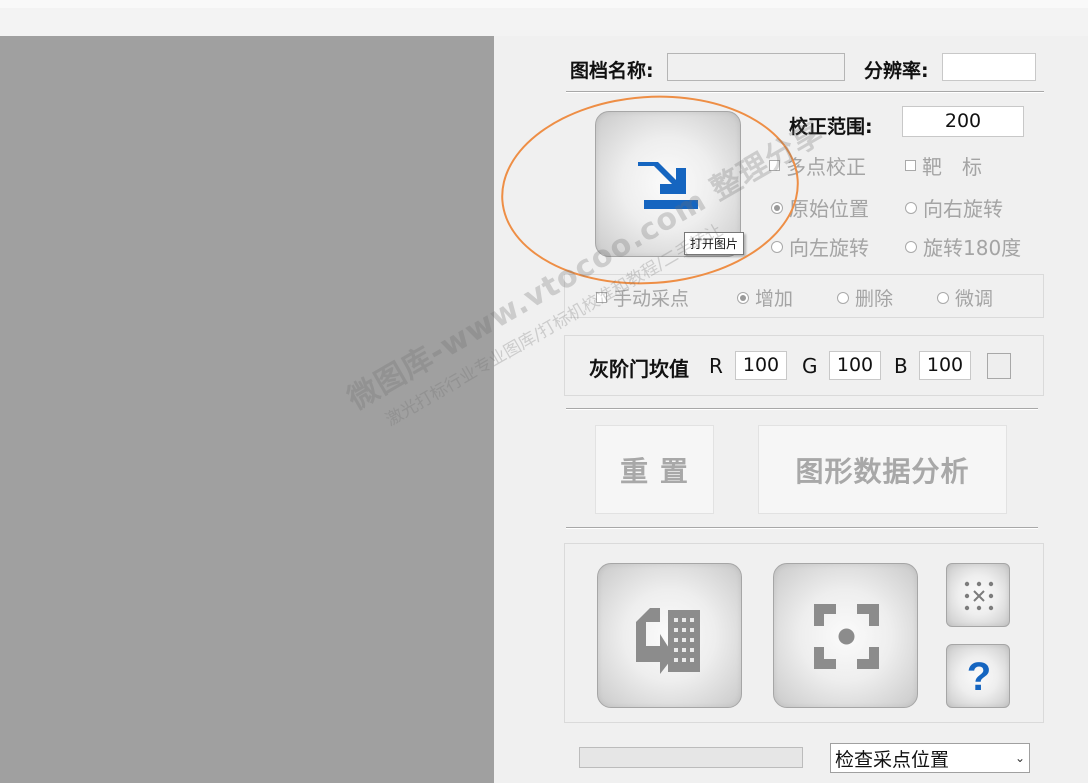  I want to click on manual-sampling-label: 手动采点, so click(651, 299).